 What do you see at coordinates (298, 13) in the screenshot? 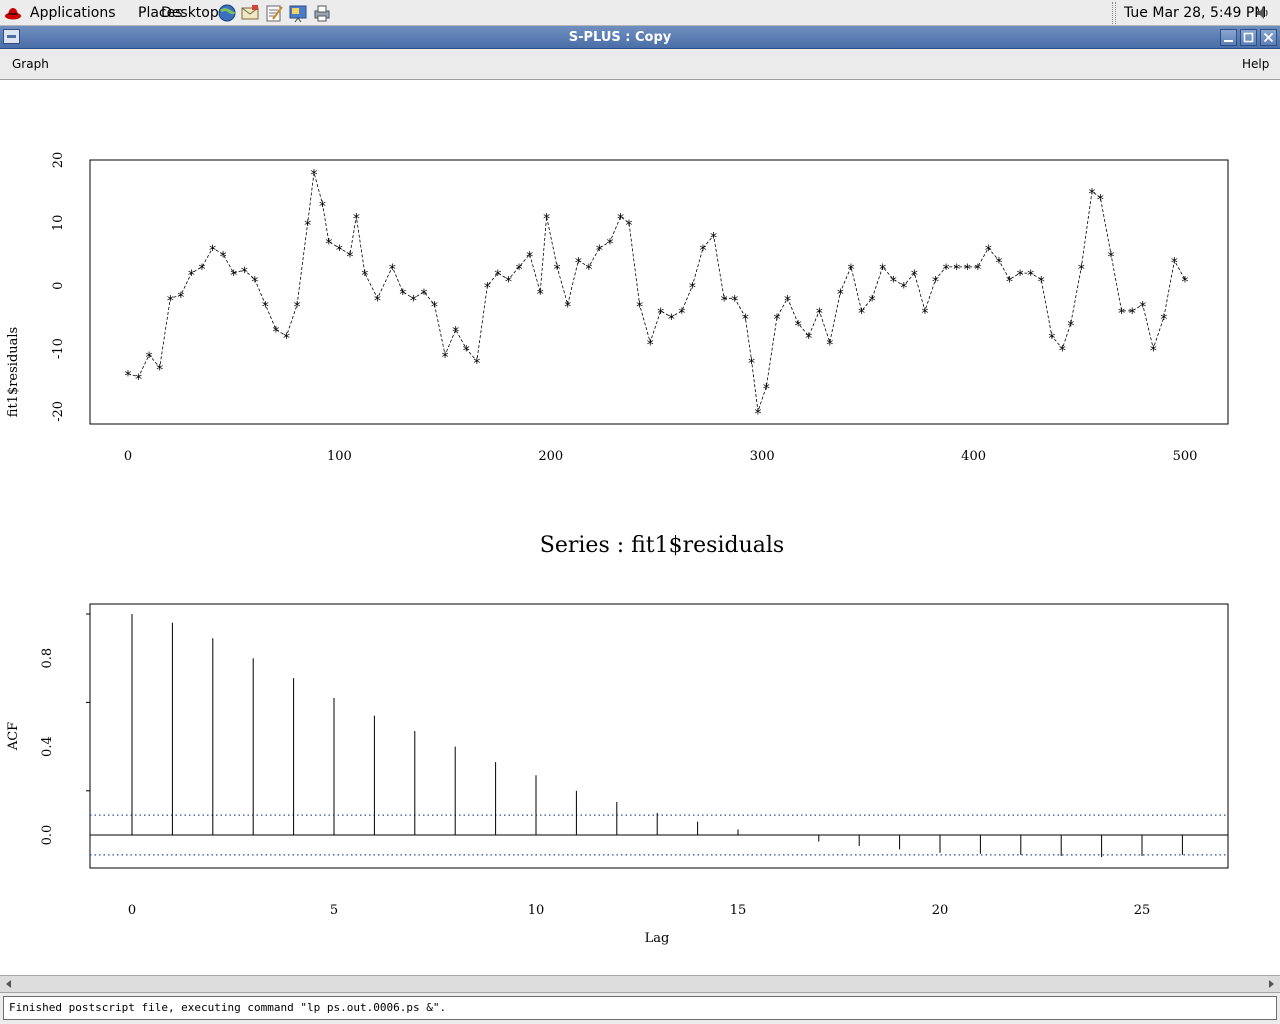
I see `presentation-icon` at bounding box center [298, 13].